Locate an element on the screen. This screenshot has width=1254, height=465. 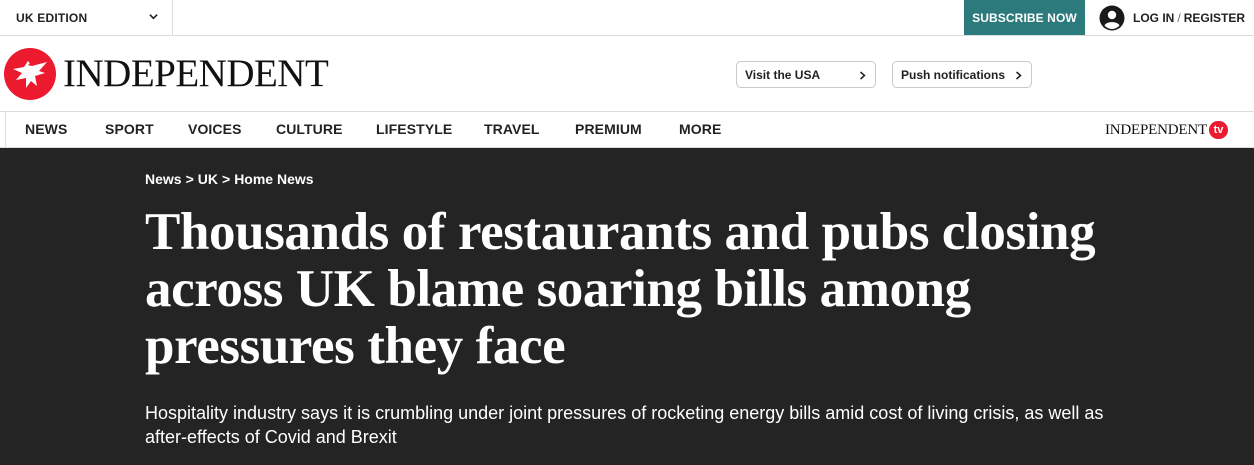
login-register-link: LOG IN / REGISTER is located at coordinates (1172, 18).